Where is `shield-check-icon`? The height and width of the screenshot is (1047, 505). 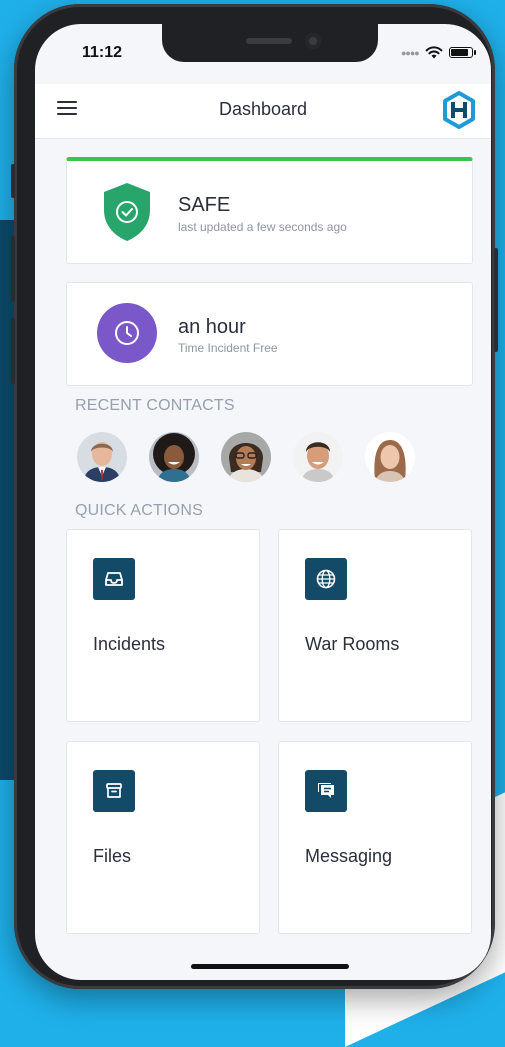 shield-check-icon is located at coordinates (127, 212).